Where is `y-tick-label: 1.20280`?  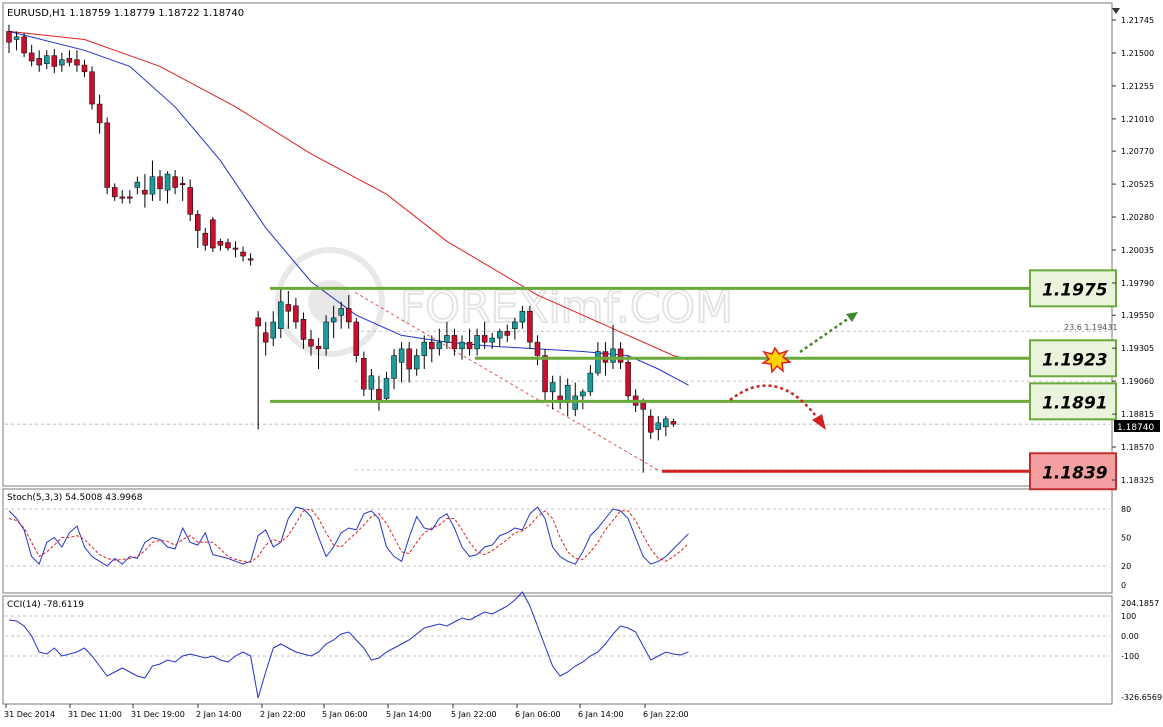 y-tick-label: 1.20280 is located at coordinates (1137, 217).